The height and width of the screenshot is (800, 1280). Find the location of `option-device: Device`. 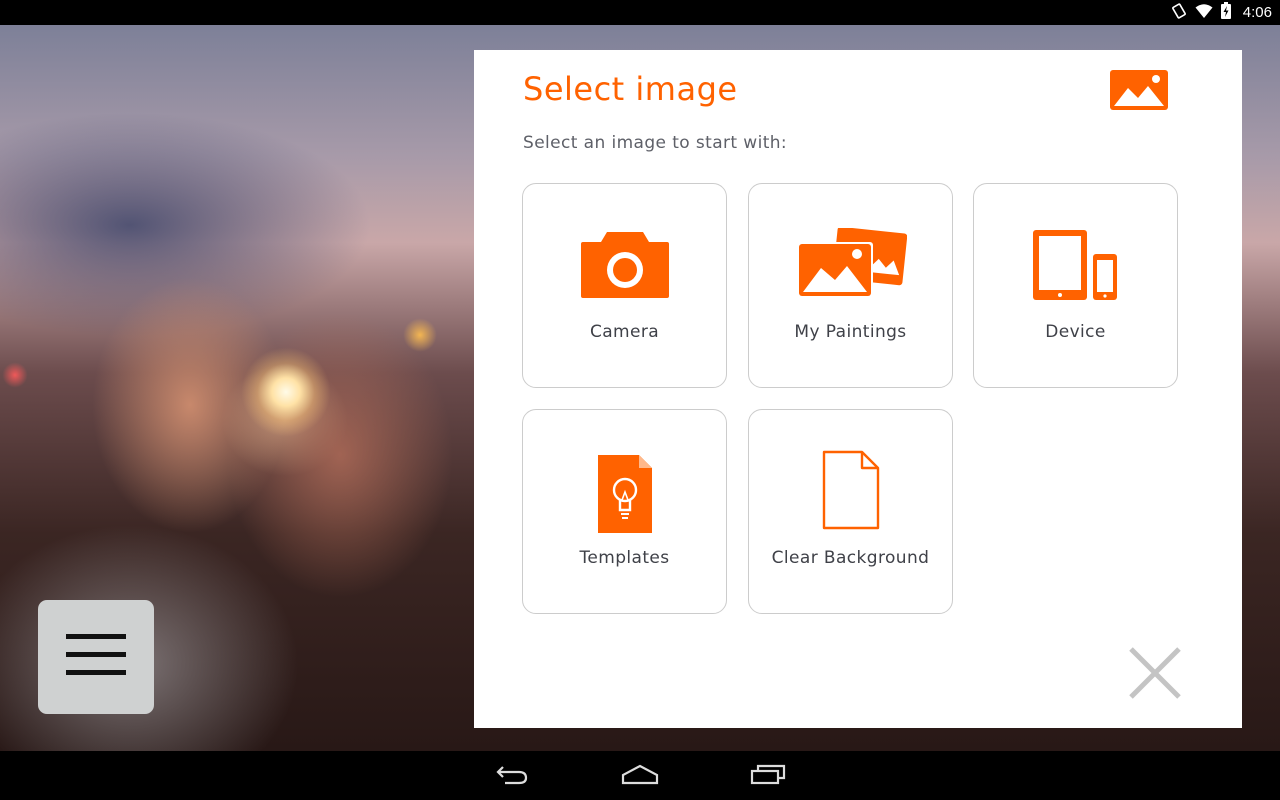

option-device: Device is located at coordinates (1075, 285).